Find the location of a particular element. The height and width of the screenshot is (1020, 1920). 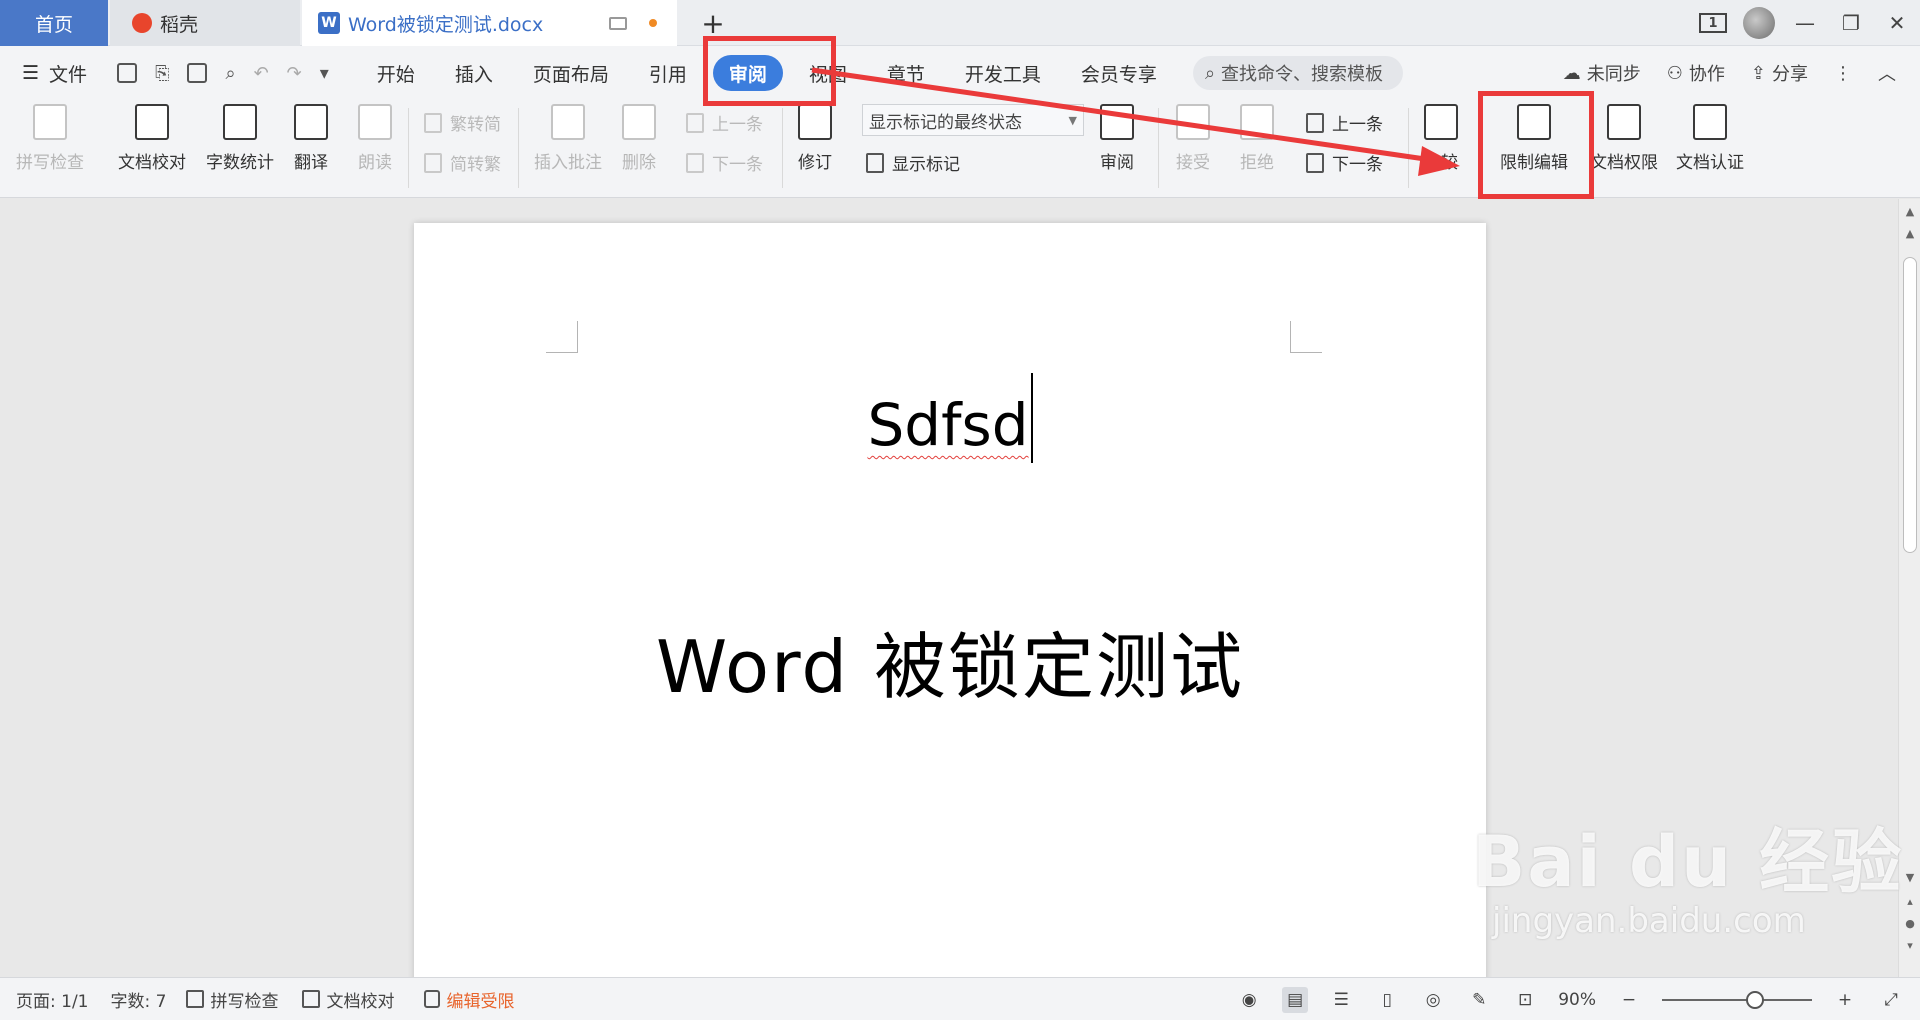

pen-icon: ✎ is located at coordinates (1479, 999).